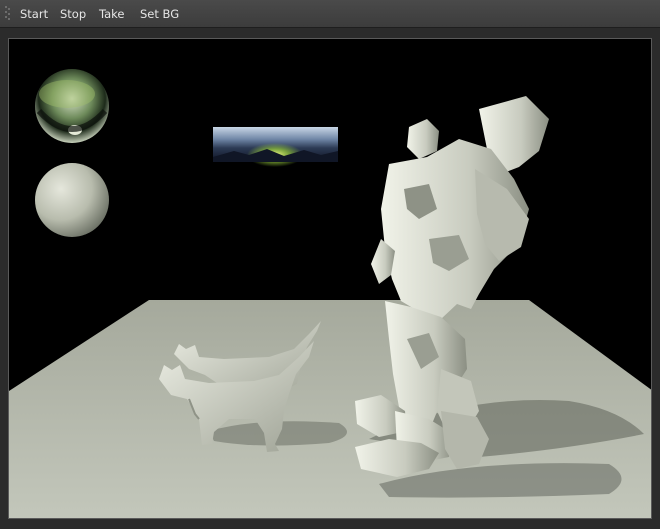  Describe the element at coordinates (34, 14) in the screenshot. I see `start-button: Start` at that location.